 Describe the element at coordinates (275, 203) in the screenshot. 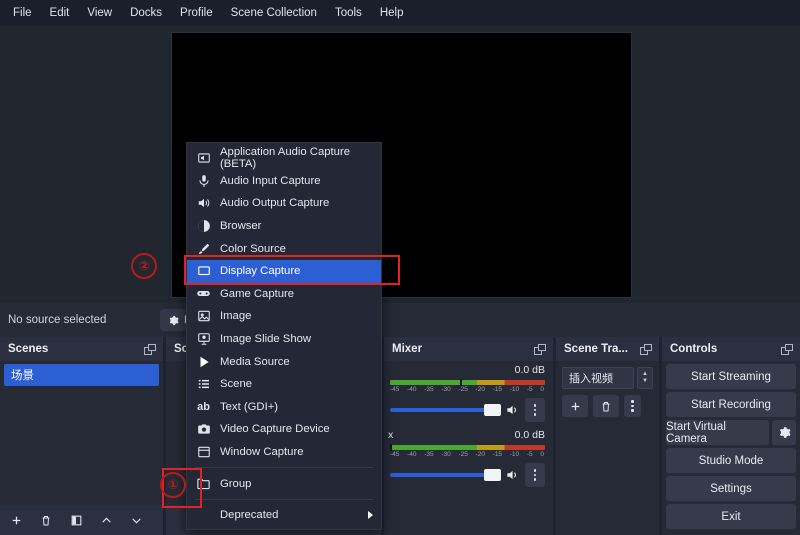

I see `context-menu-item-label: Audio Output Capture` at that location.